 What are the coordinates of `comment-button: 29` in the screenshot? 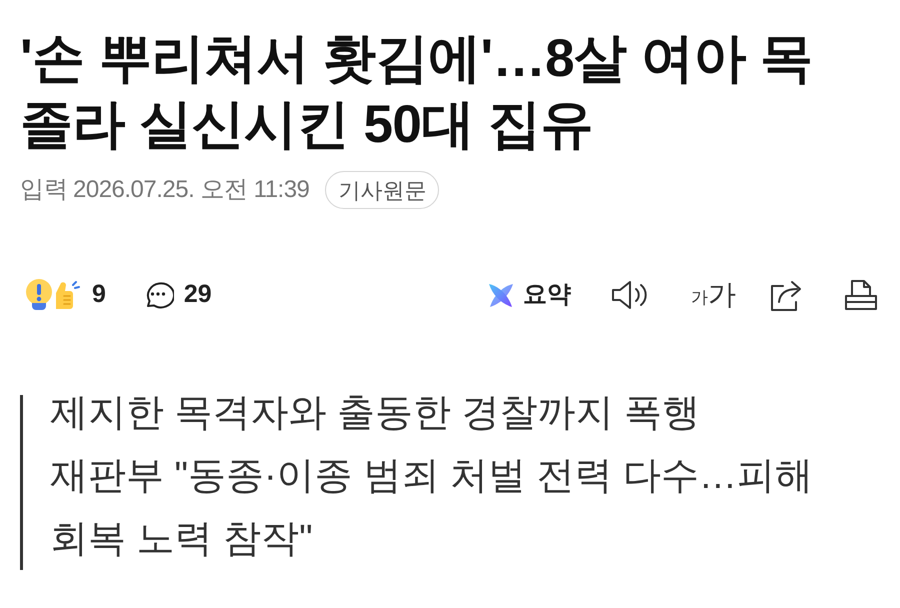 It's located at (177, 295).